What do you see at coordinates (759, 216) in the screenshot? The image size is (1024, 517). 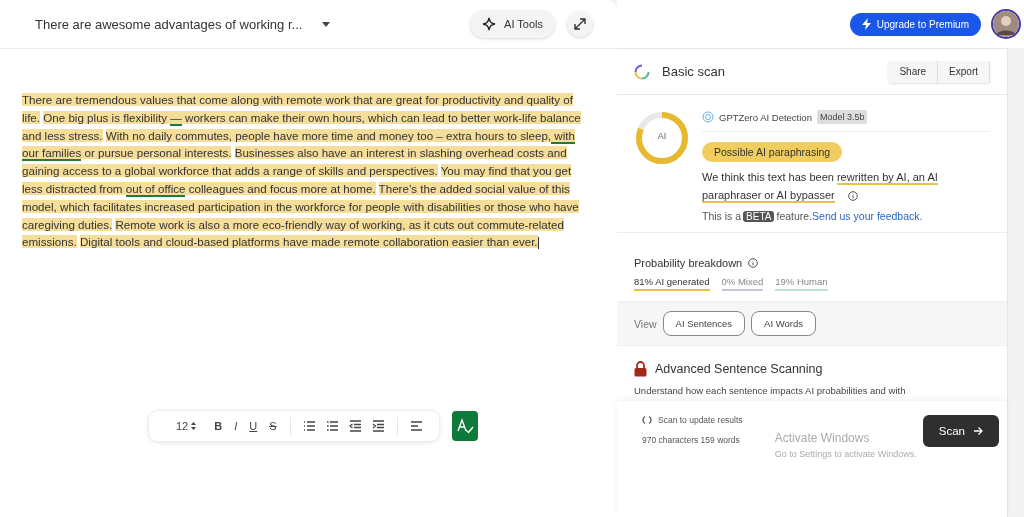 I see `beta-badge: BETA` at bounding box center [759, 216].